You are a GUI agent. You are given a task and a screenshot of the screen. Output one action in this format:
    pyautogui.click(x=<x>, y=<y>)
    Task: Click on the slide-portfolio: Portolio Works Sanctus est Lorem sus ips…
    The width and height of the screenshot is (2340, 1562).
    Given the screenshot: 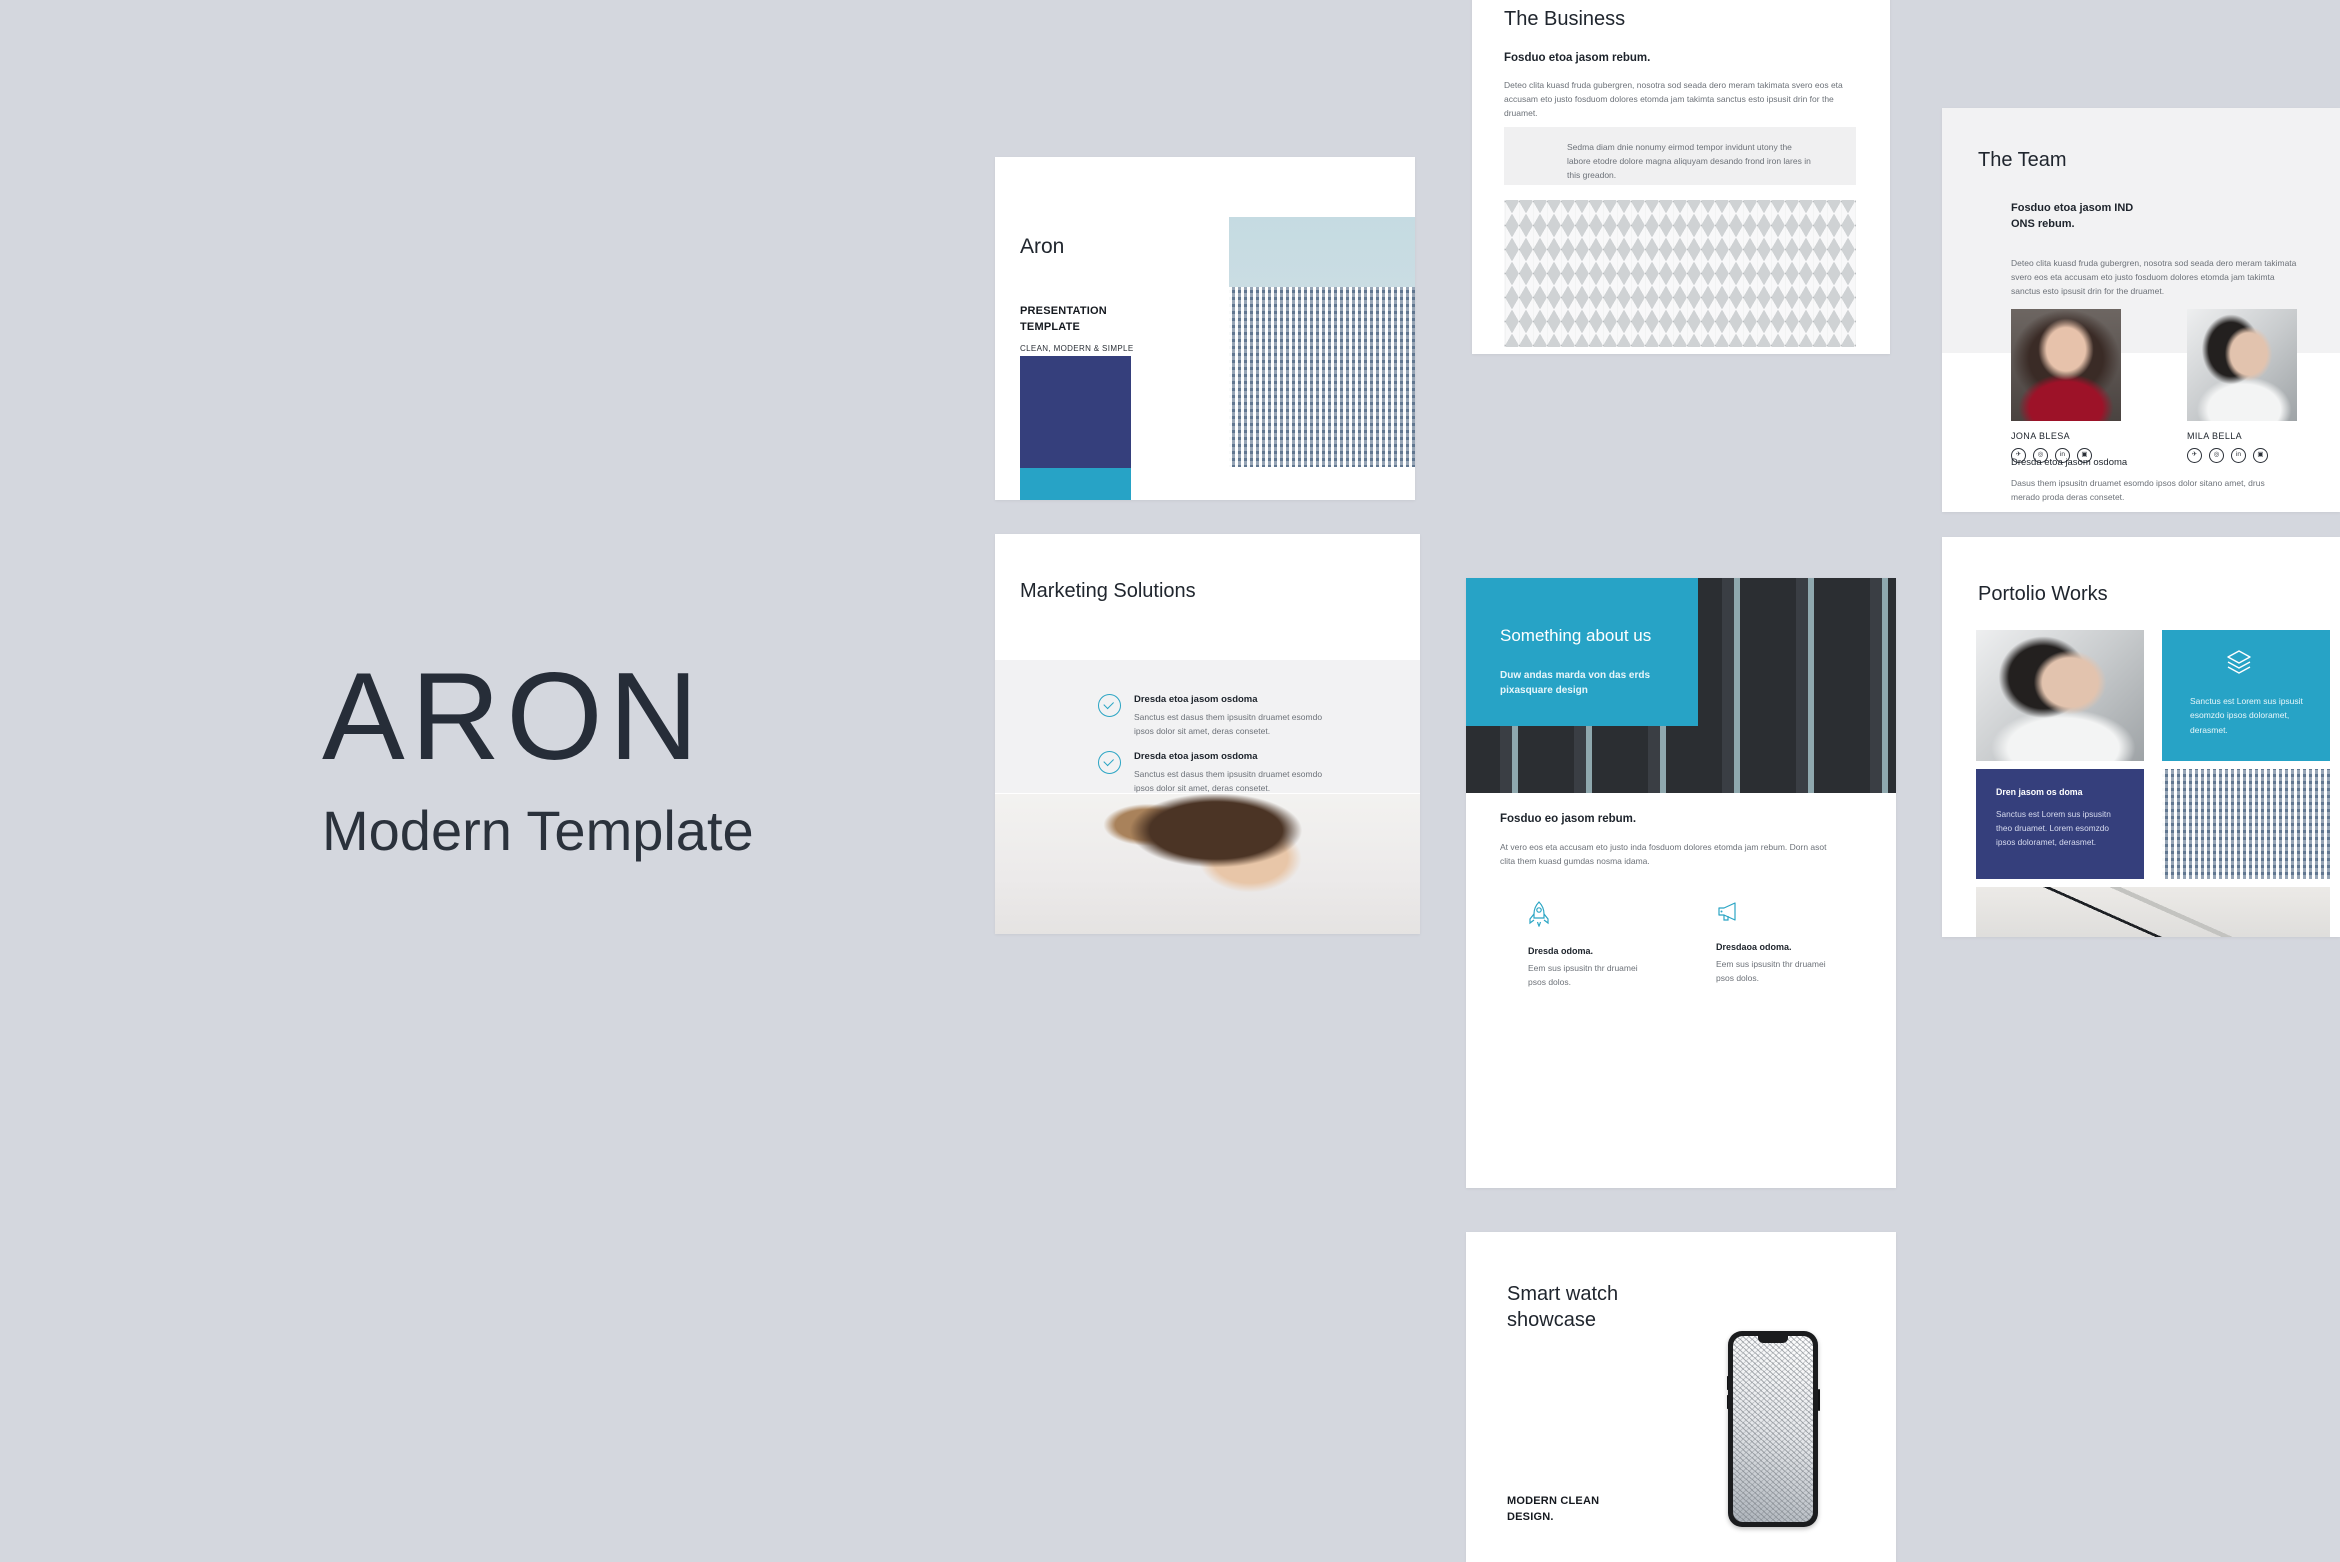 What is the action you would take?
    pyautogui.click(x=2141, y=737)
    